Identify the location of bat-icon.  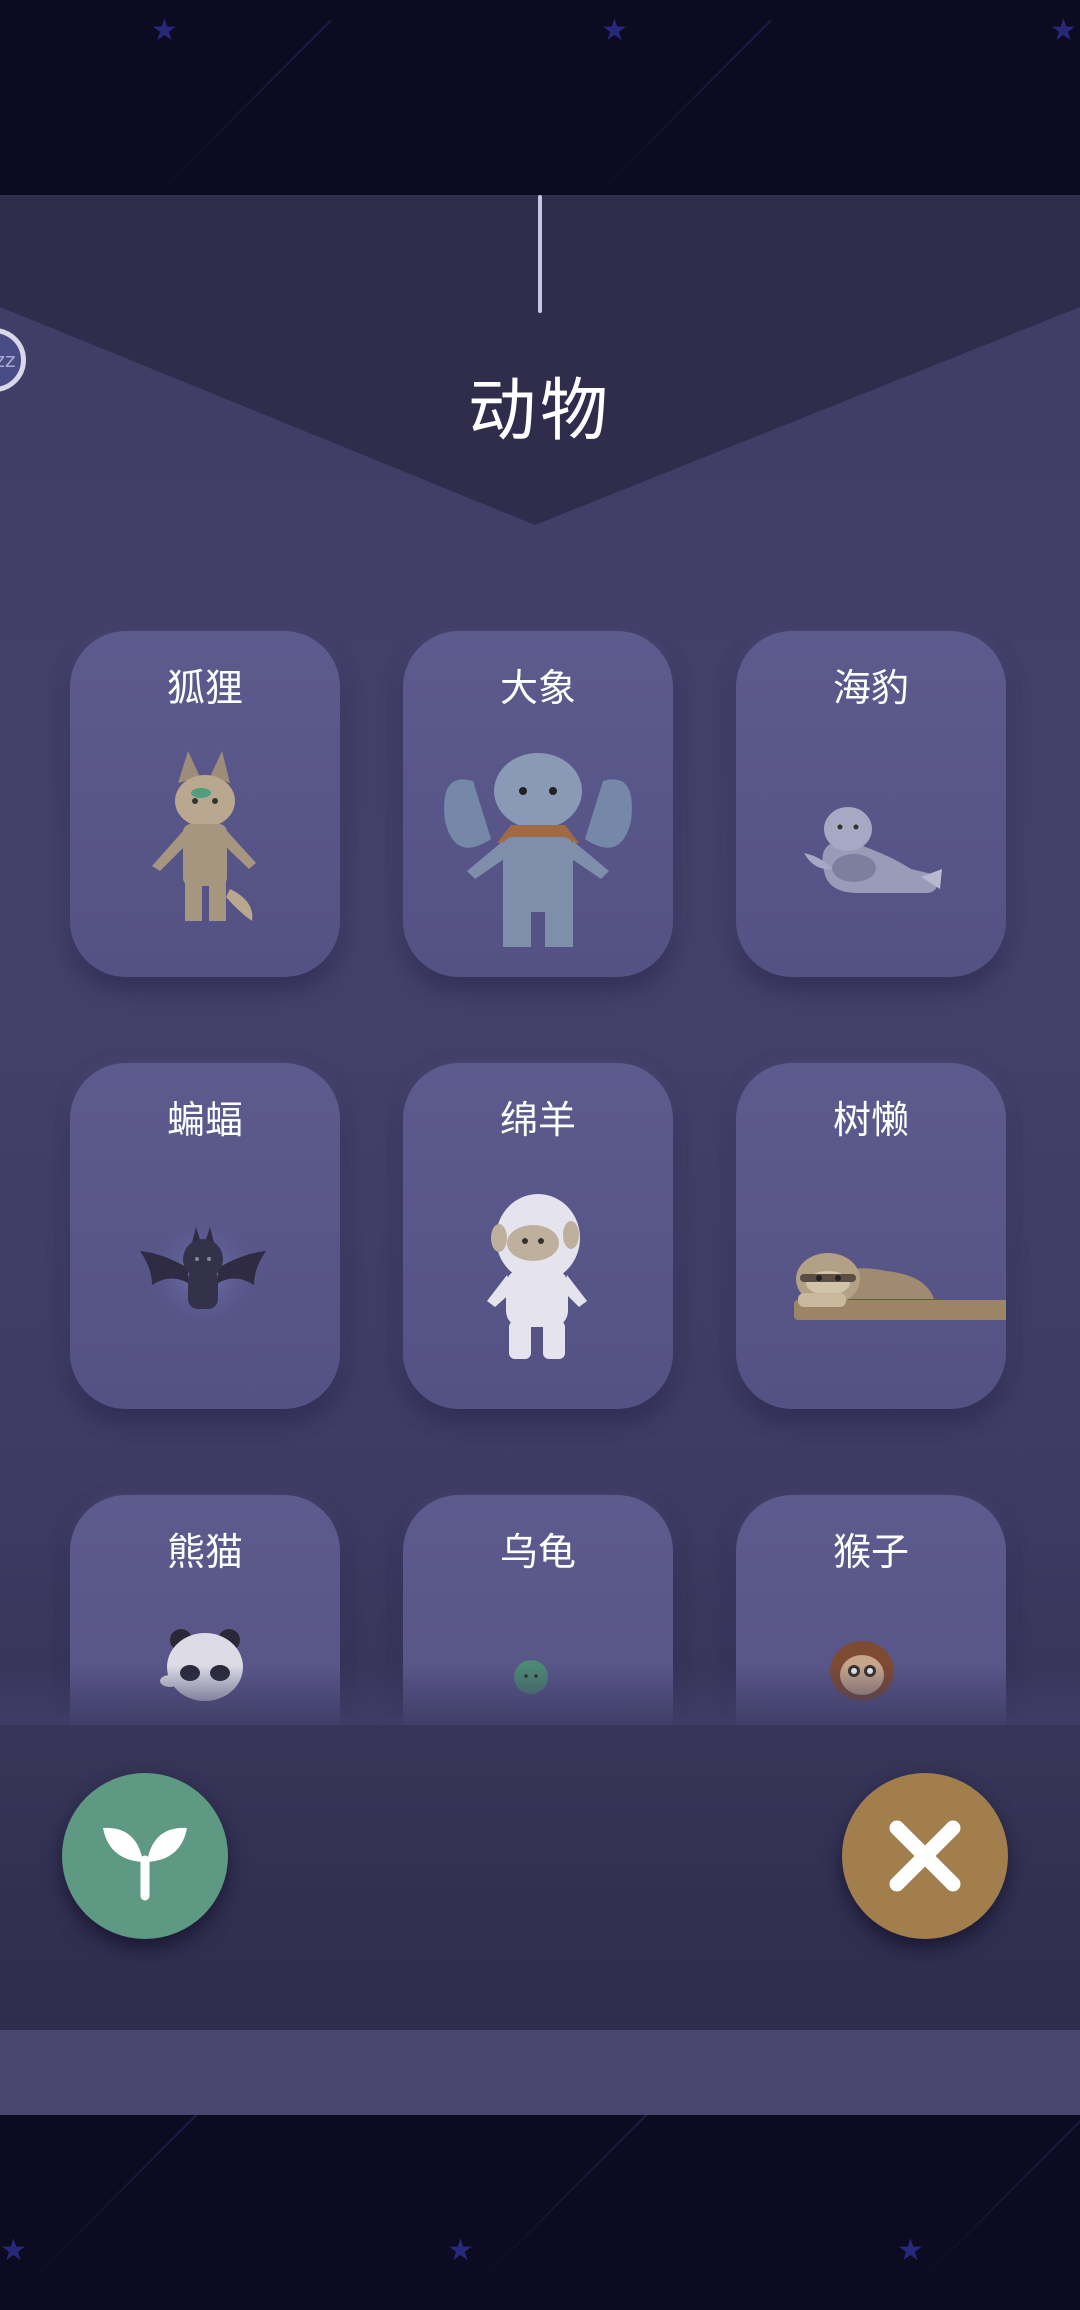
(203, 1273).